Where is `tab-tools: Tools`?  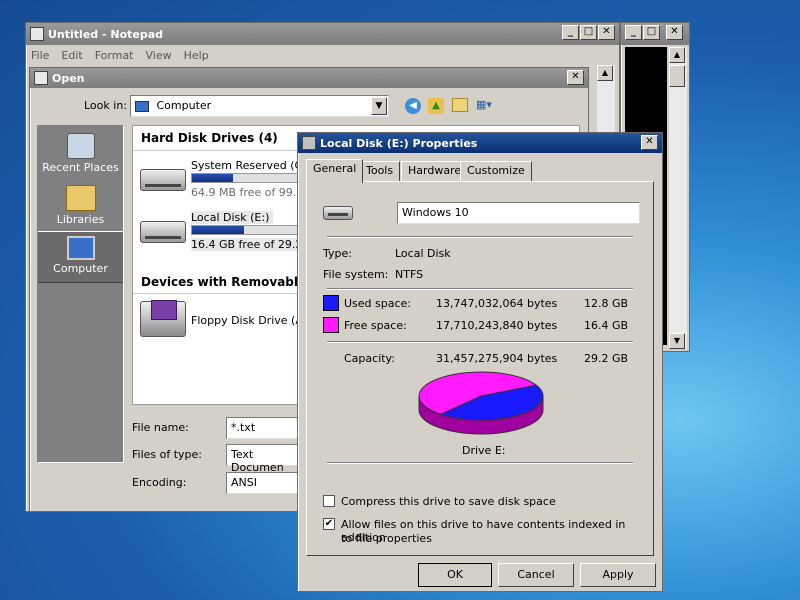
tab-tools: Tools is located at coordinates (380, 171).